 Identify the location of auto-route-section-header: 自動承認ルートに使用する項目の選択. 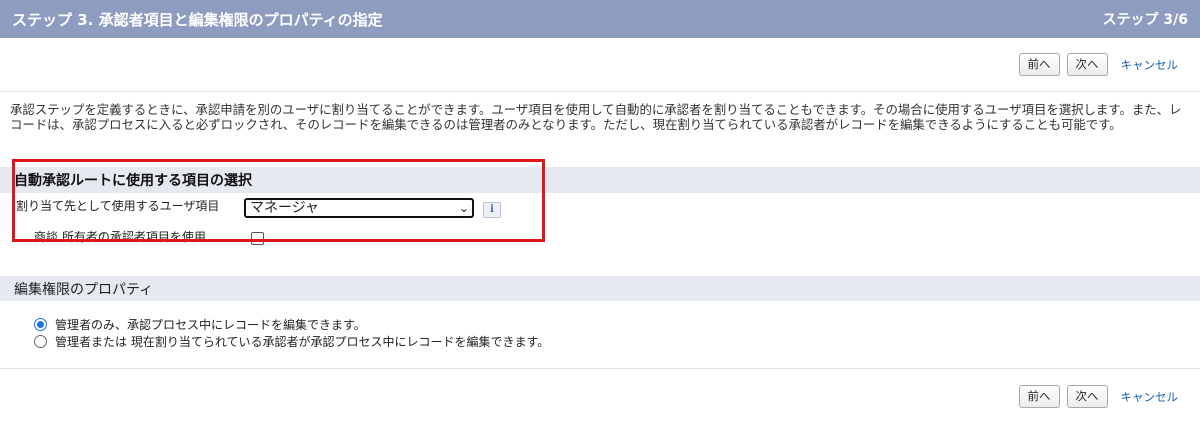
(600, 180).